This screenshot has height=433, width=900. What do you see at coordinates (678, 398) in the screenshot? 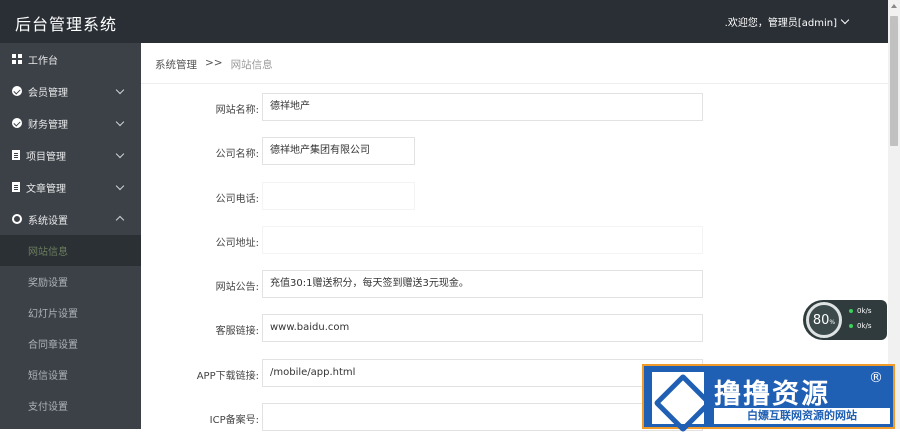
I see `watermark-logo-icon` at bounding box center [678, 398].